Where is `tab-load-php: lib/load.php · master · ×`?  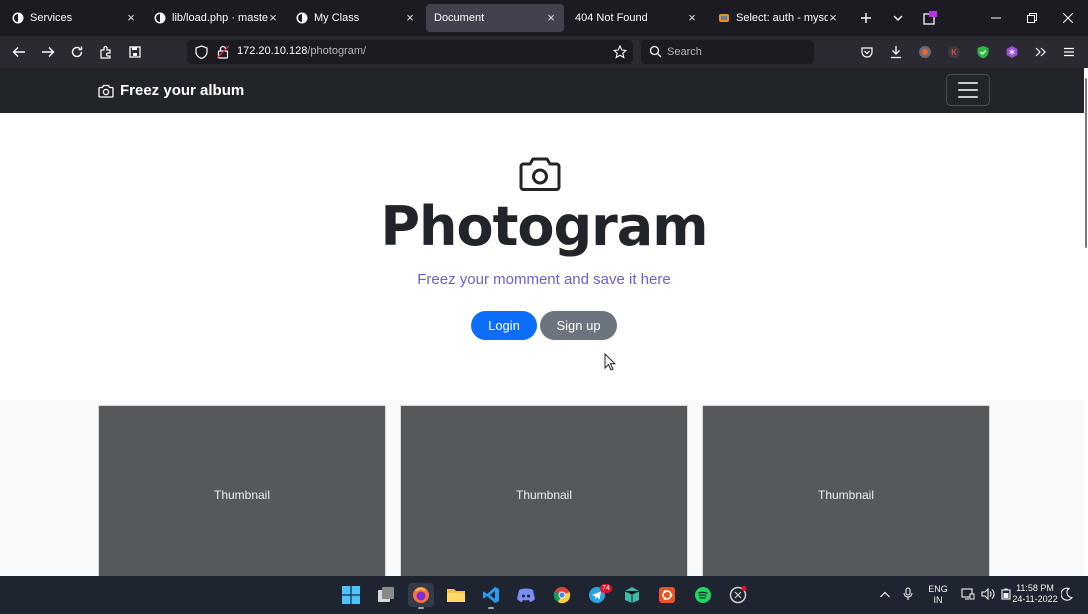
tab-load-php: lib/load.php · master · × is located at coordinates (216, 18).